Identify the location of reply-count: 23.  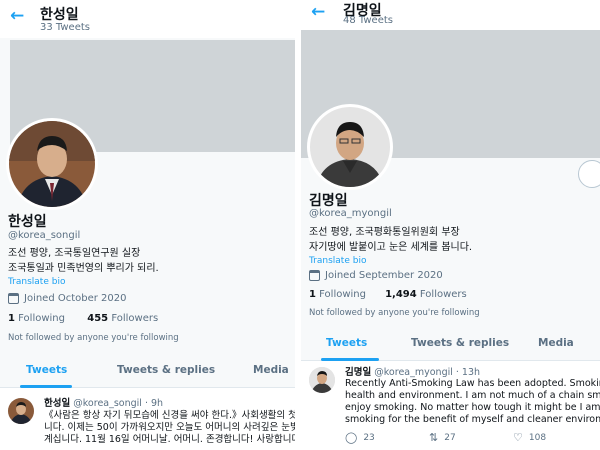
(369, 437).